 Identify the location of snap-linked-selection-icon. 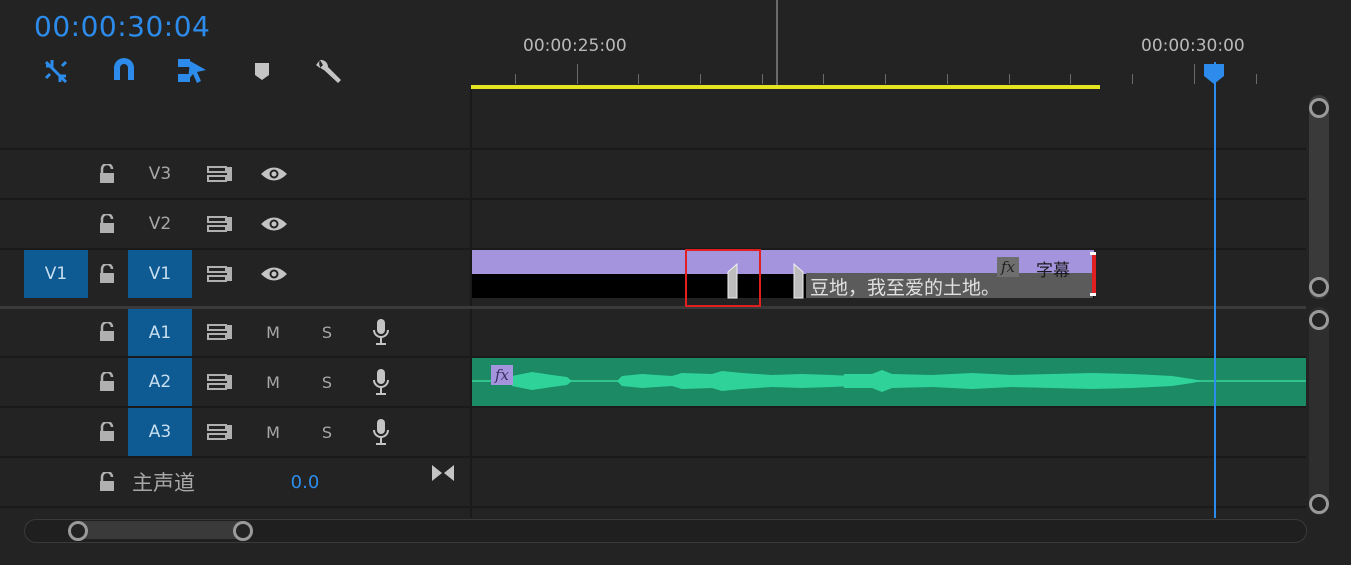
(56, 71).